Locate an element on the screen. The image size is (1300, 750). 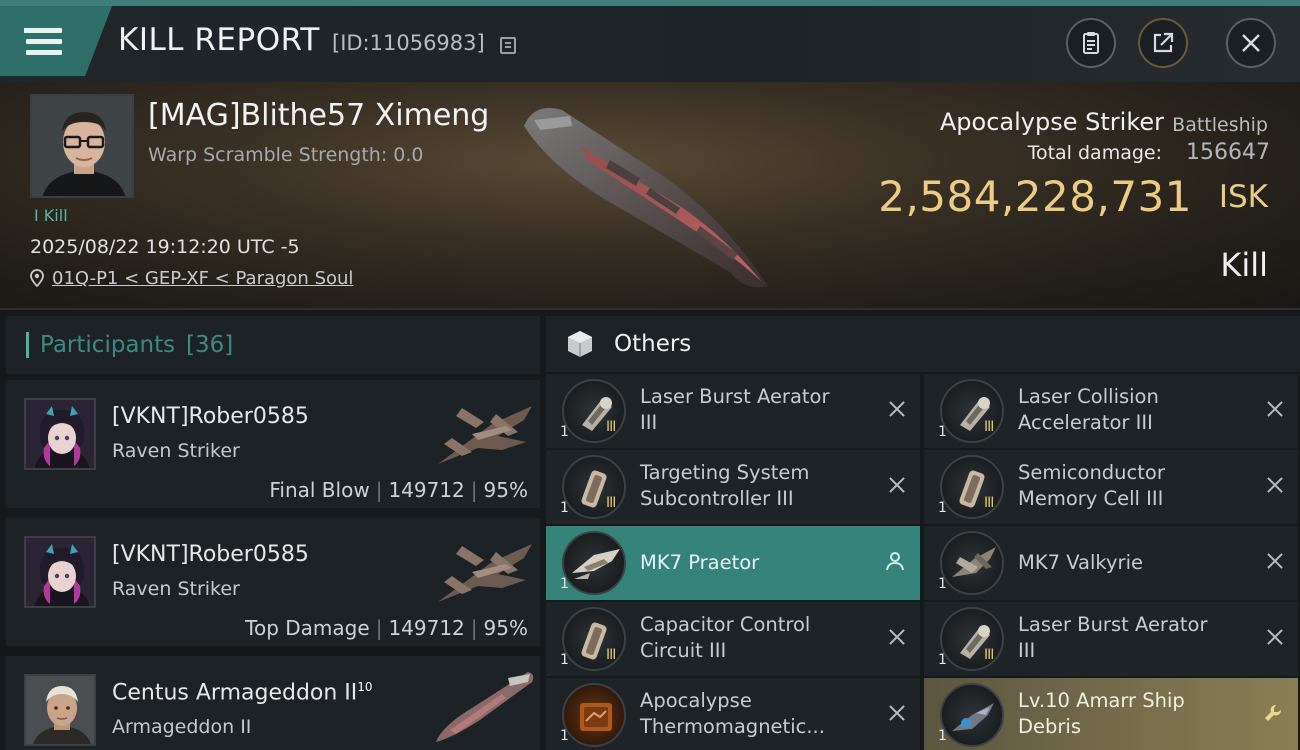
report-id: [ID:11056983] is located at coordinates (408, 43).